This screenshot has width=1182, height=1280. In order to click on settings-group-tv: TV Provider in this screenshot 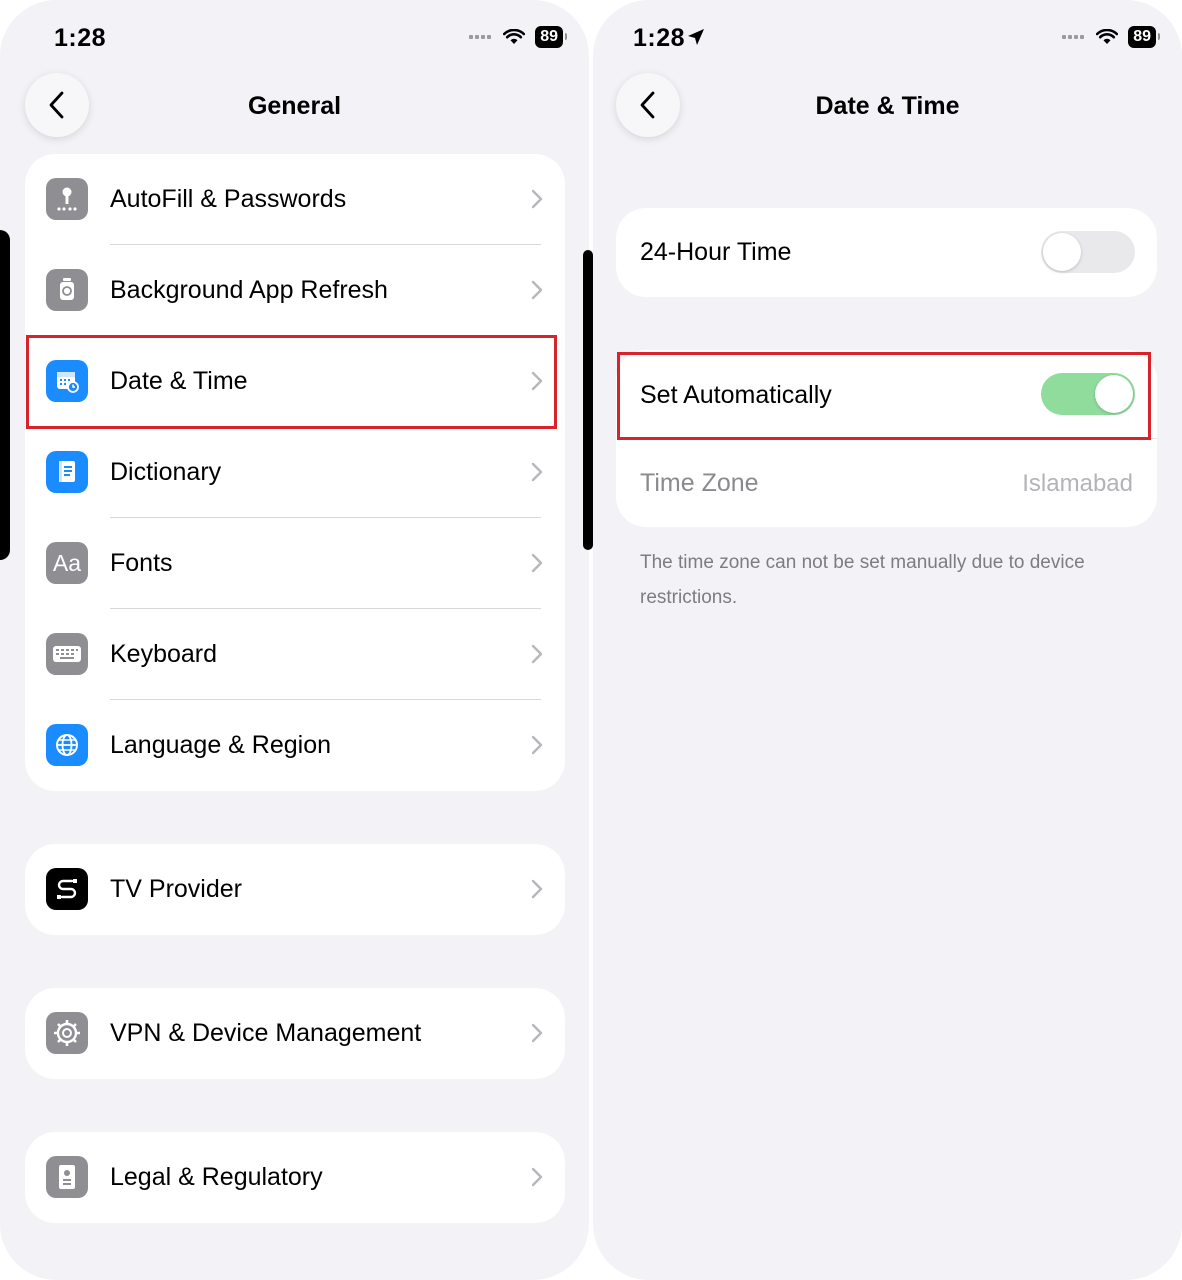, I will do `click(295, 889)`.